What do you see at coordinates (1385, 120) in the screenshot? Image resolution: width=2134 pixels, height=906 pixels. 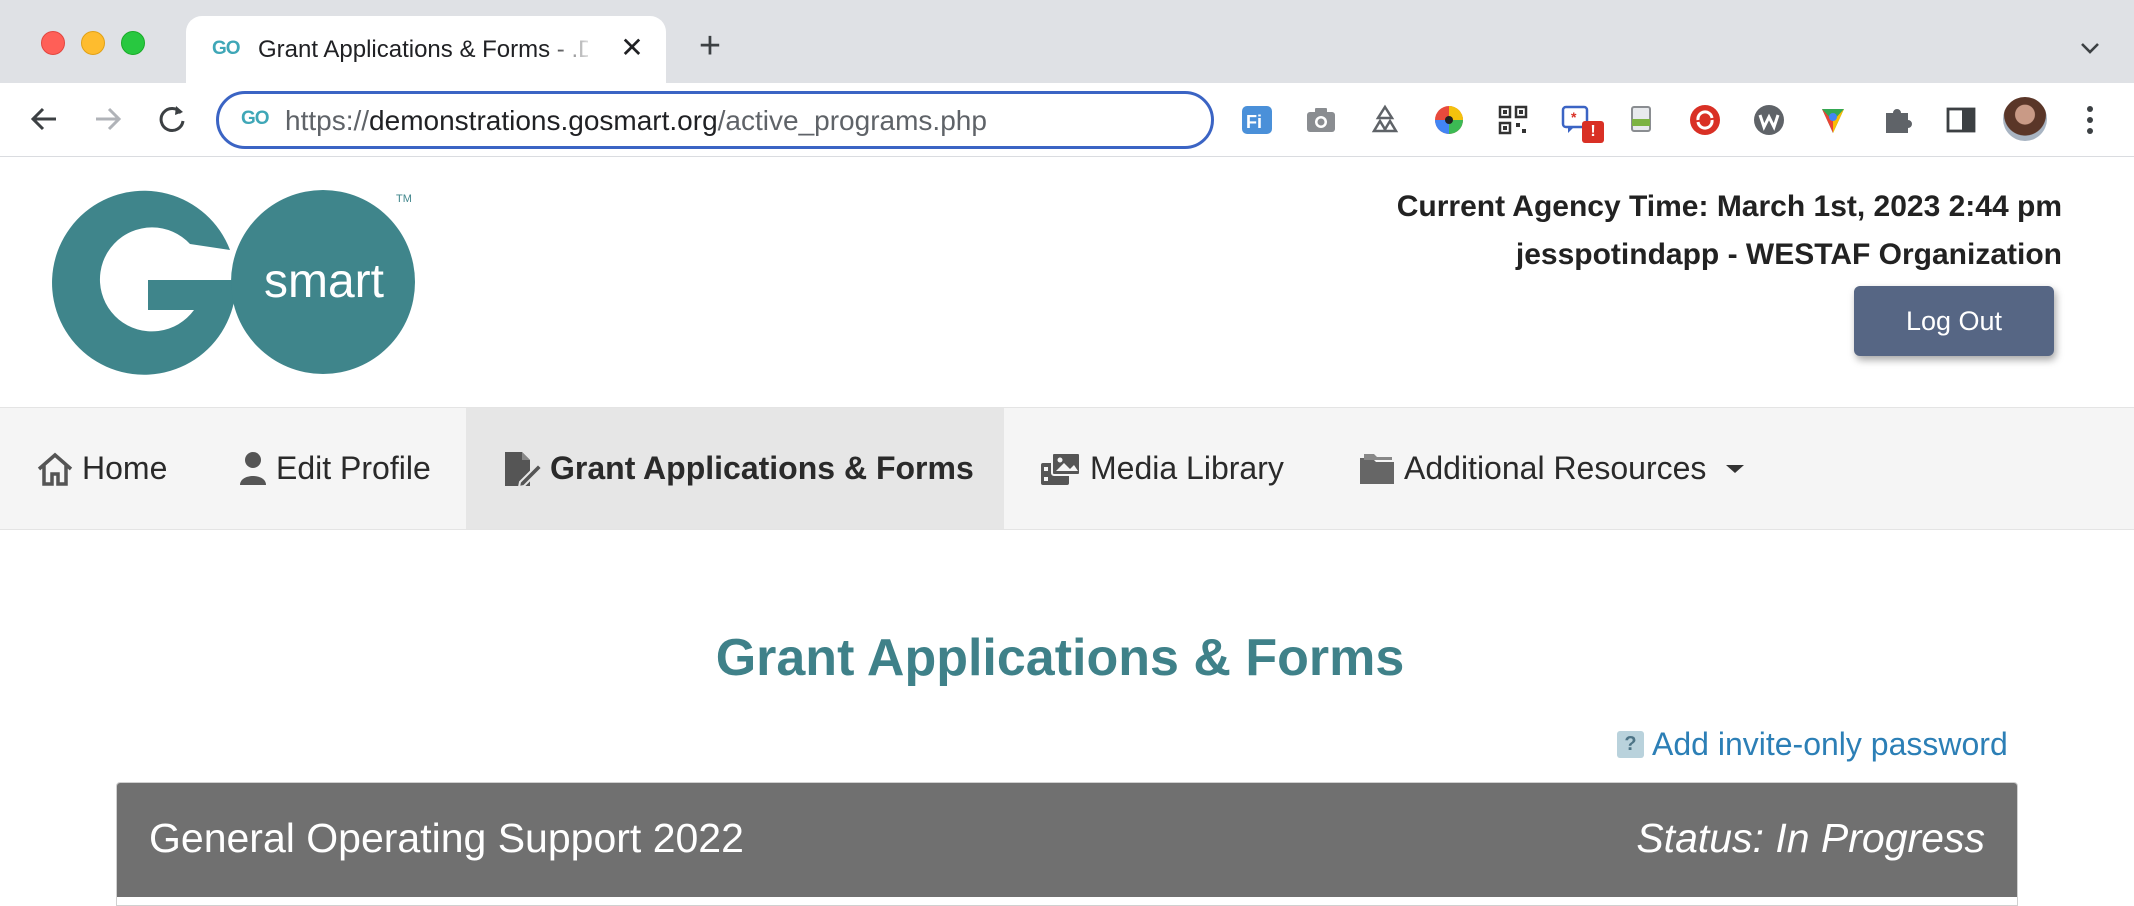 I see `recycle-icon` at bounding box center [1385, 120].